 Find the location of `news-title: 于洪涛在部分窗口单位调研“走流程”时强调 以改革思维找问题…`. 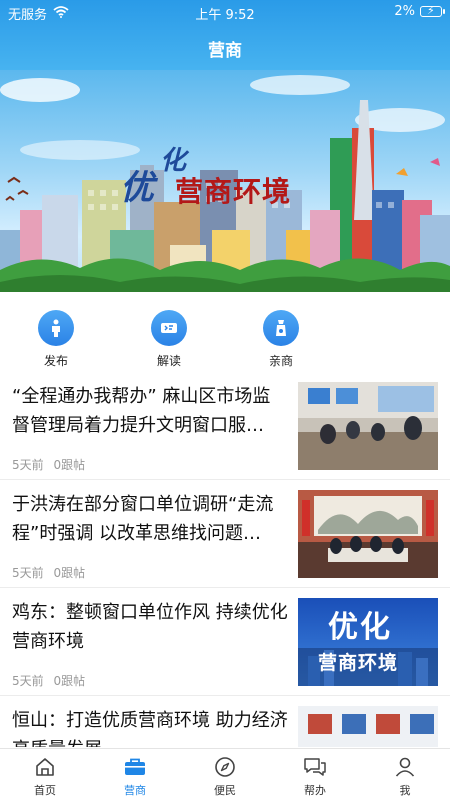

news-title: 于洪涛在部分窗口单位调研“走流程”时强调 以改革思维找问题… is located at coordinates (143, 519).